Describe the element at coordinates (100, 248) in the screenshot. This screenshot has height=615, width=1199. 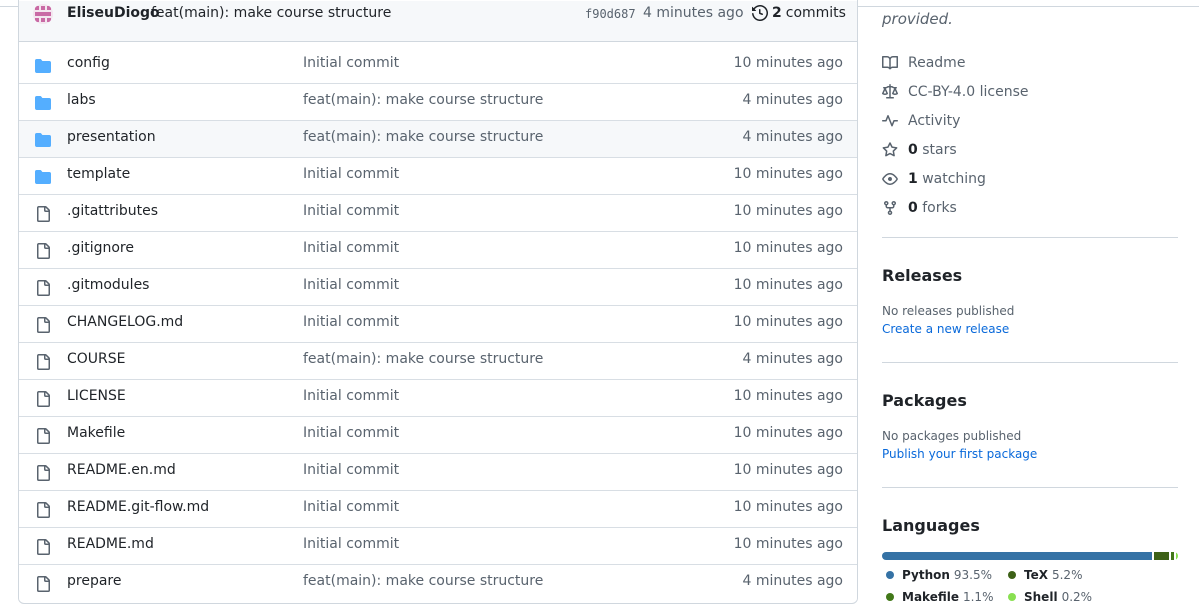
I see `file-name-link: .gitignore` at that location.